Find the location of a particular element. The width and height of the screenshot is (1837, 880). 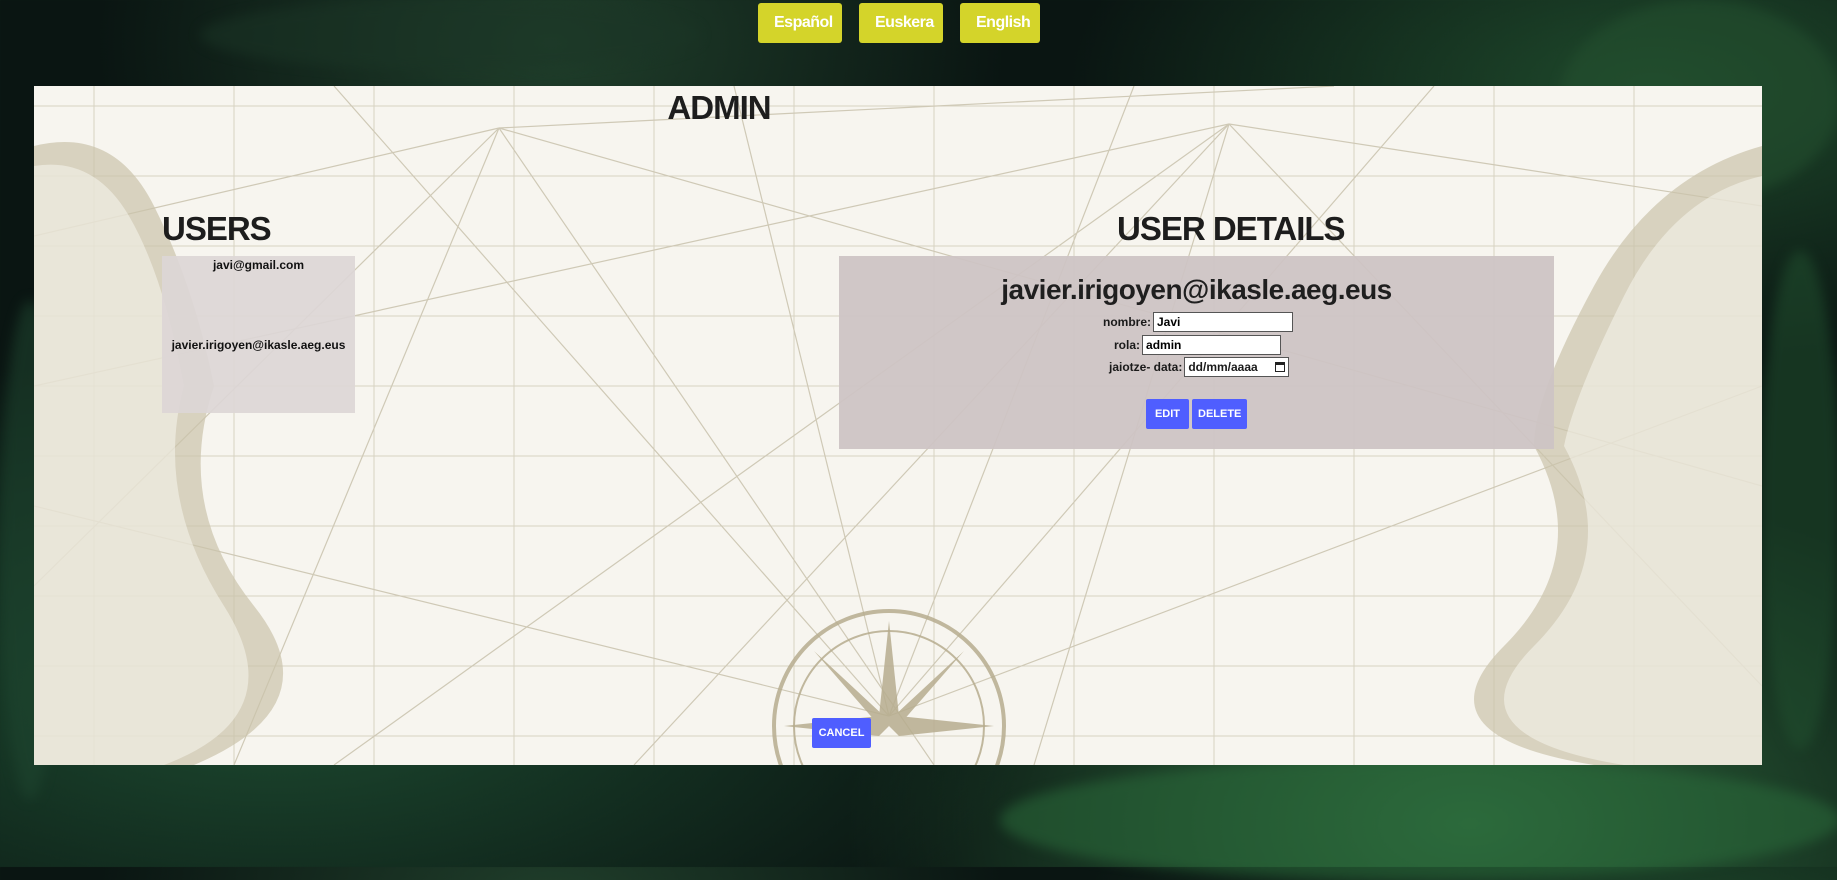

user-details-heading: USER DETAILS is located at coordinates (1231, 228).